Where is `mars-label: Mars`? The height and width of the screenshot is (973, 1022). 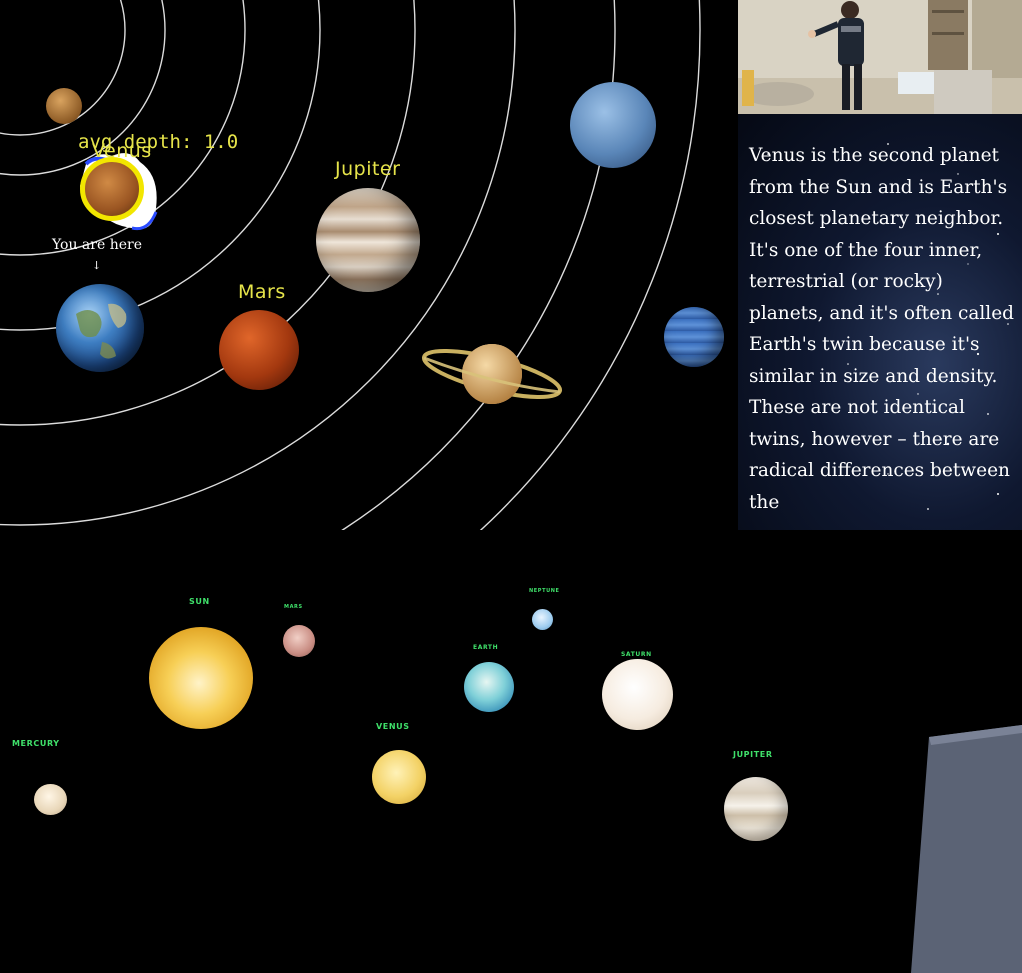 mars-label: Mars is located at coordinates (262, 292).